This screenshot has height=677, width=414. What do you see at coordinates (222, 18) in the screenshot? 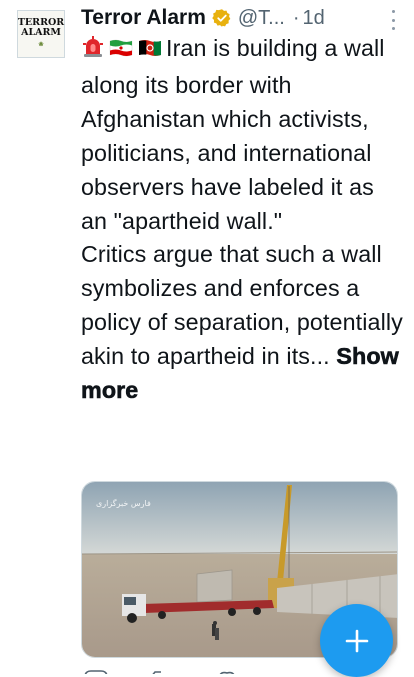
I see `verified-badge-icon` at bounding box center [222, 18].